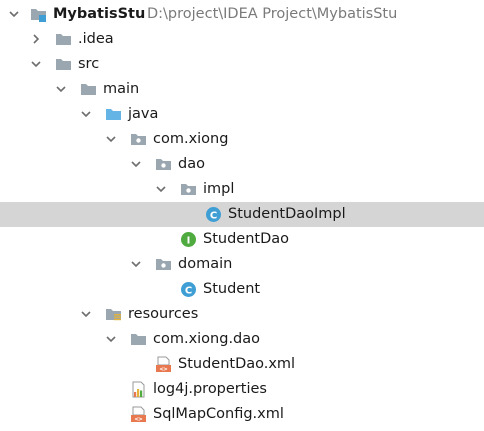 This screenshot has height=431, width=484. I want to click on tree-row-src: src, so click(242, 64).